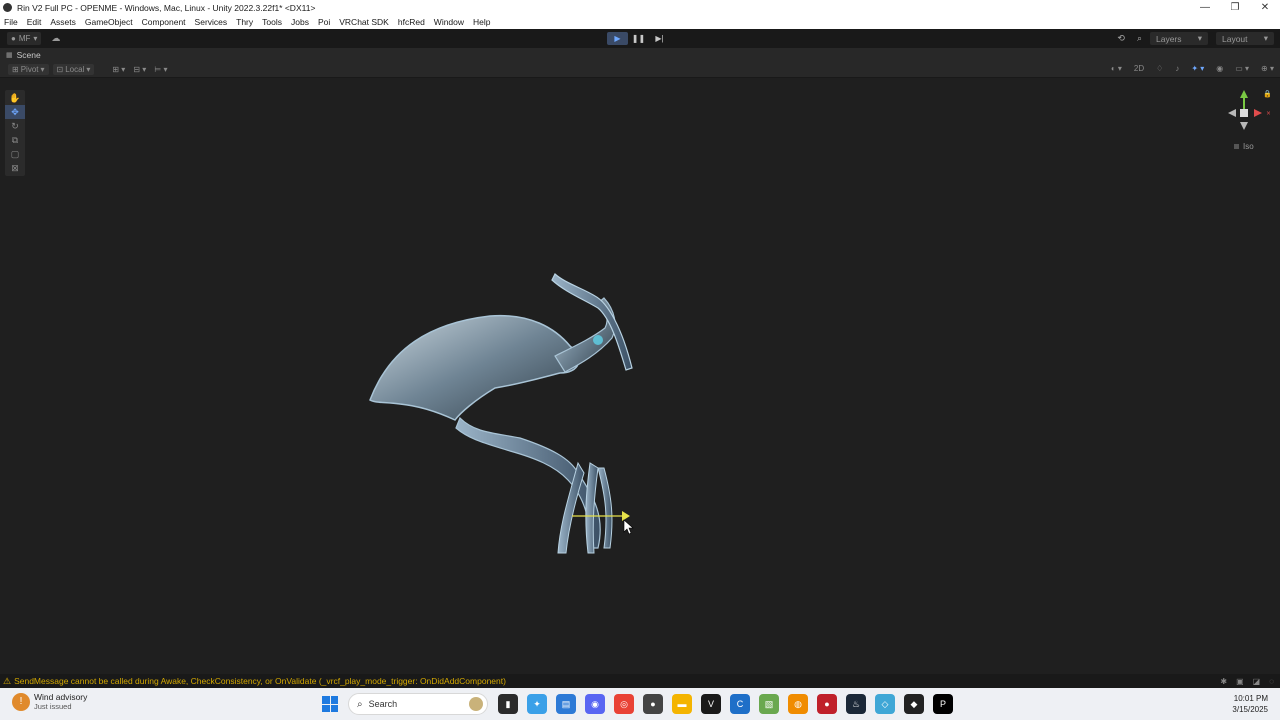  Describe the element at coordinates (1268, 113) in the screenshot. I see `gizmo-x-marker-icon: ×` at that location.